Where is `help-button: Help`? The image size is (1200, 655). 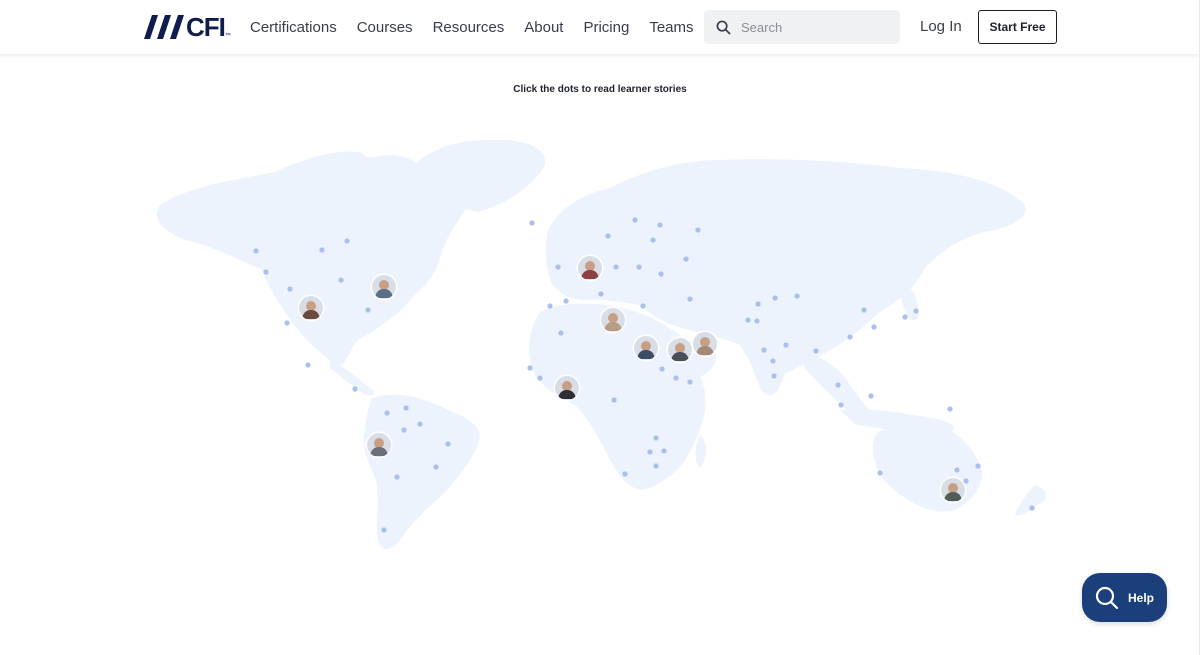
help-button: Help is located at coordinates (1124, 597).